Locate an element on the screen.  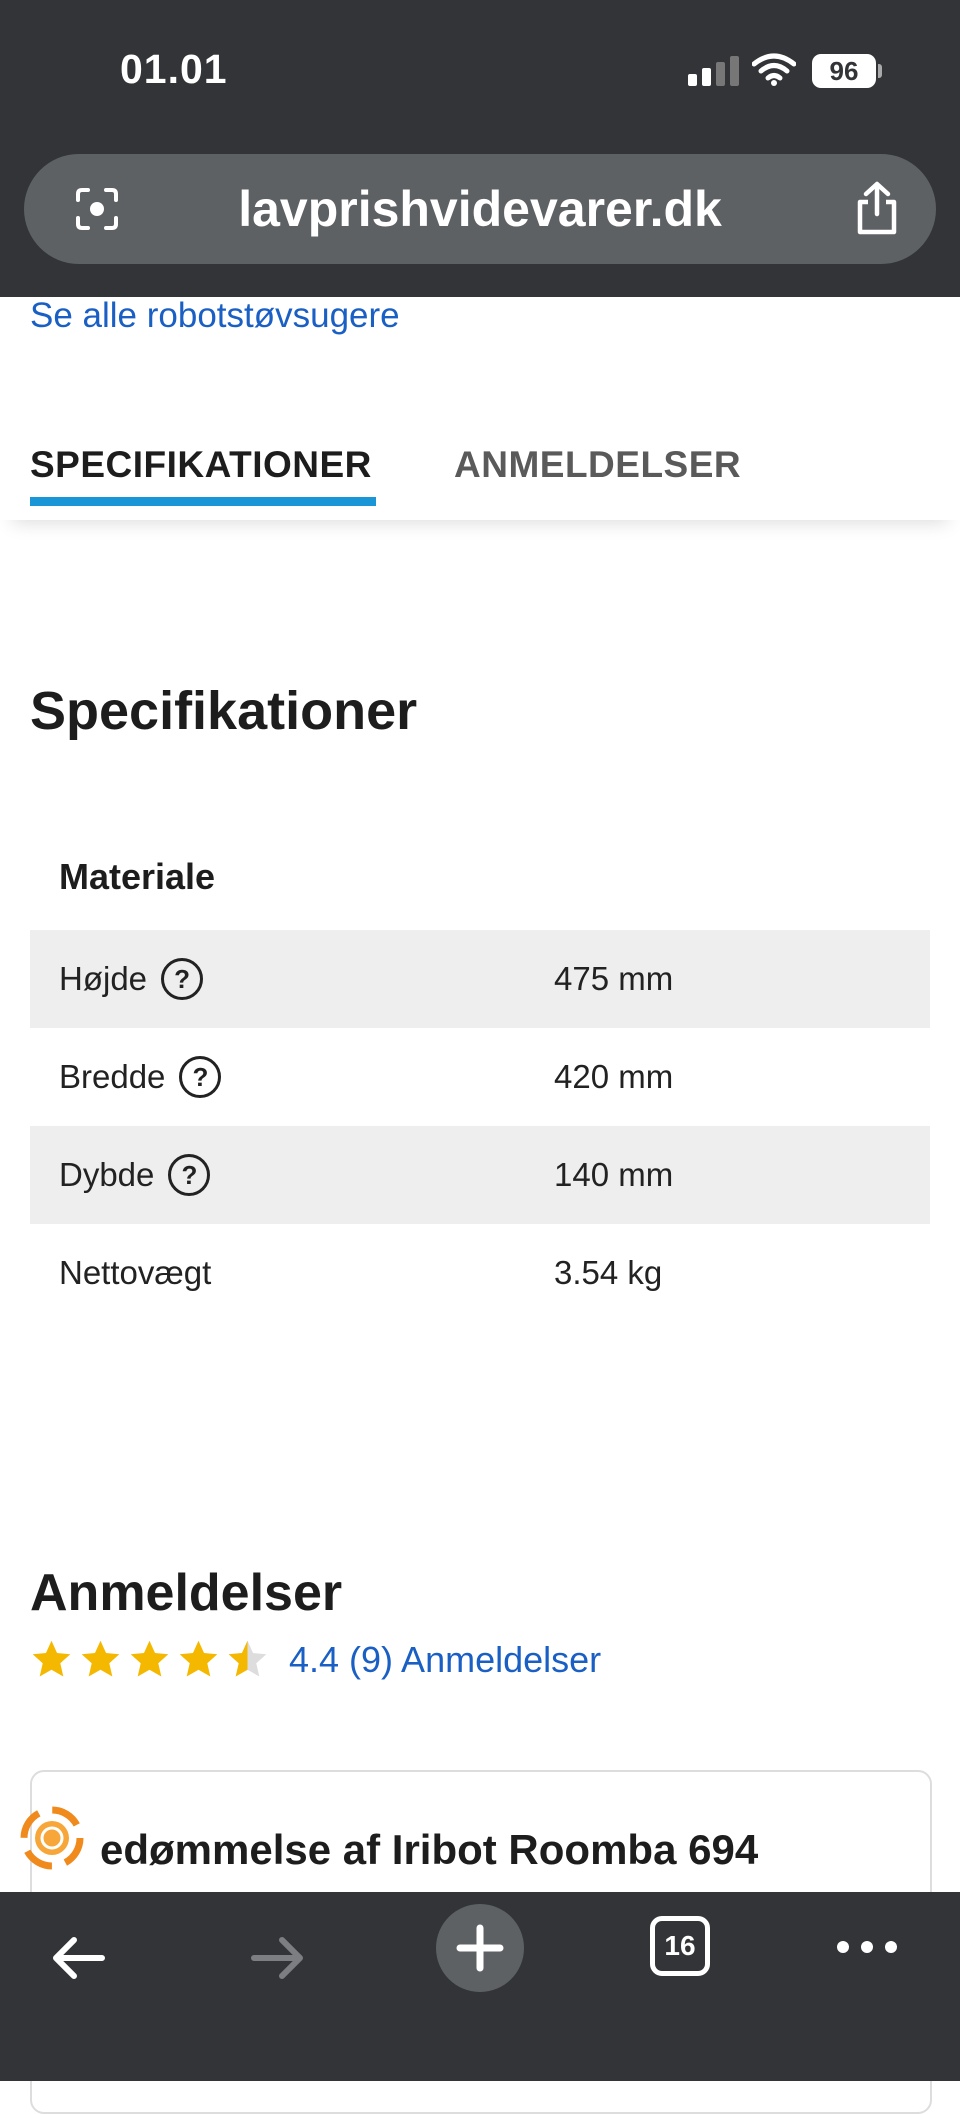
tab-reviews: ANMELDELSER is located at coordinates (597, 465).